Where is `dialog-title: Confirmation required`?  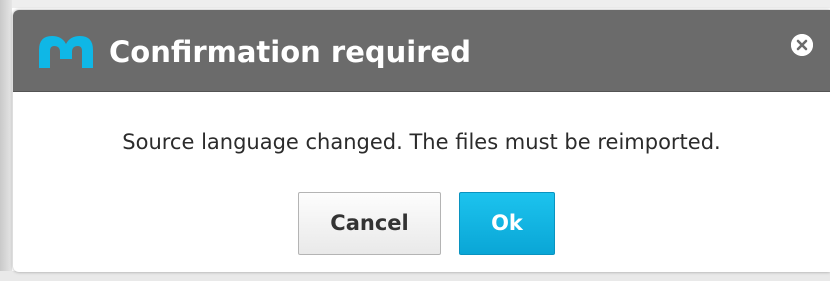
dialog-title: Confirmation required is located at coordinates (290, 52).